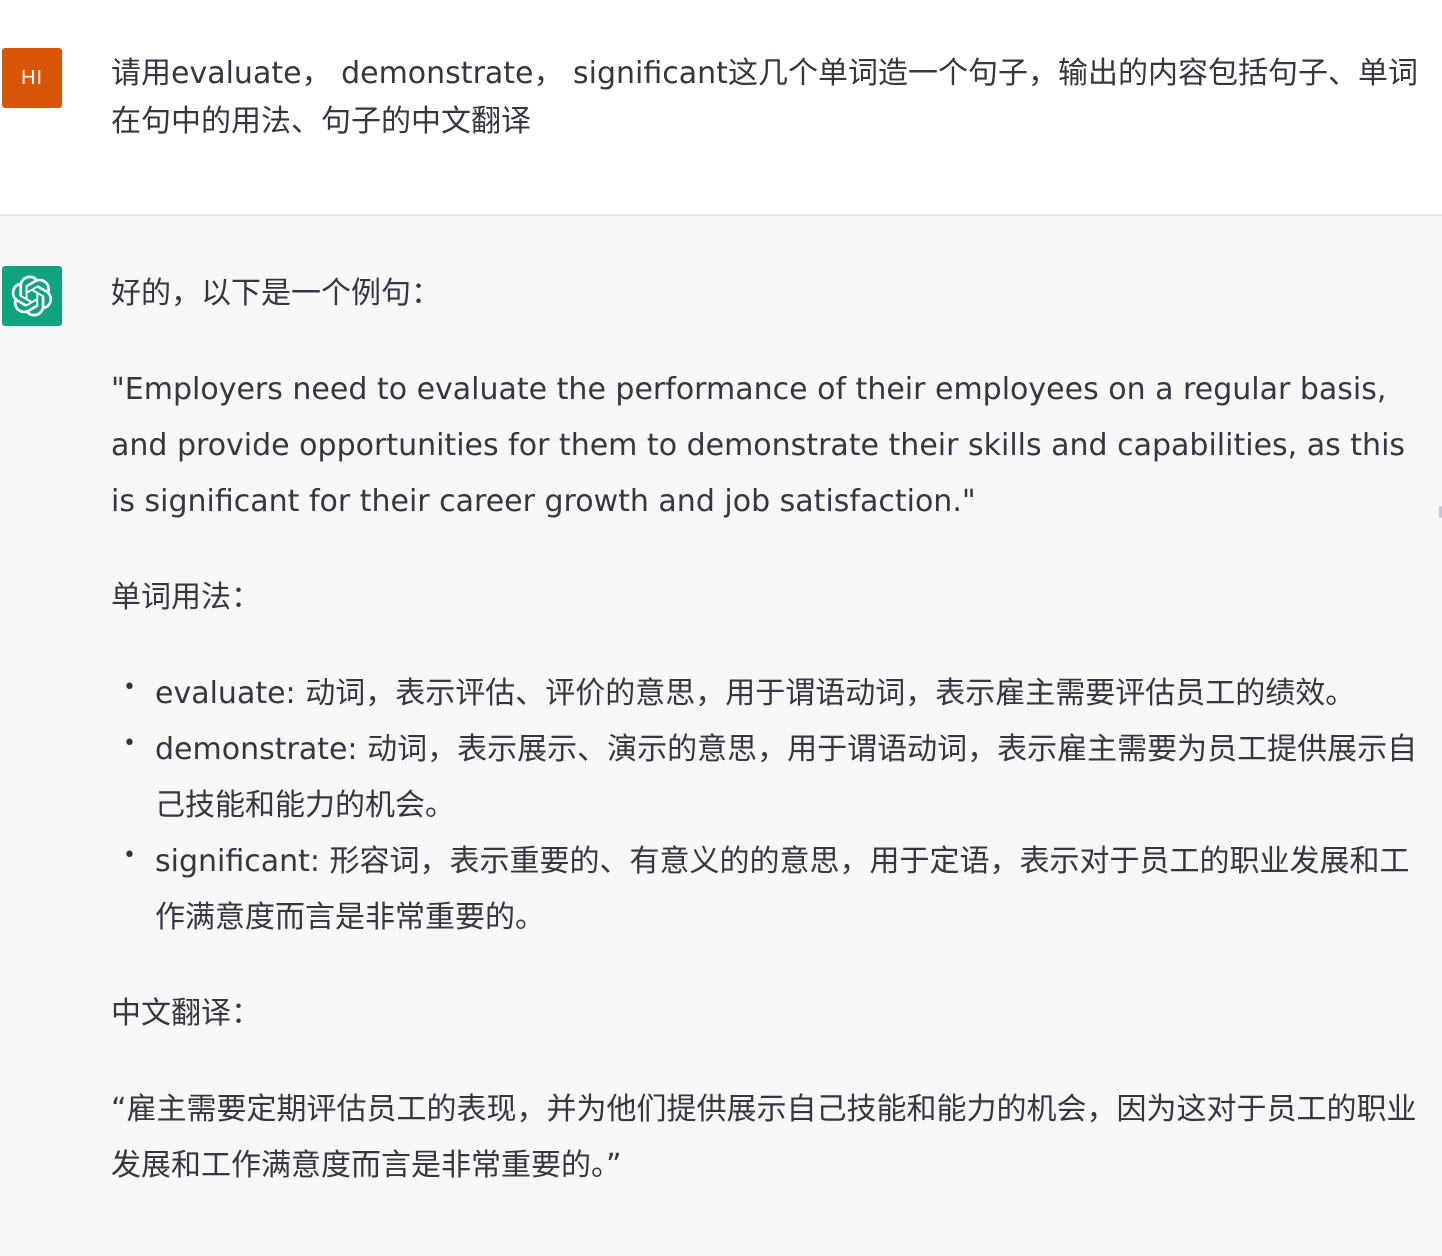  I want to click on usage-heading: 单词用法：, so click(186, 597).